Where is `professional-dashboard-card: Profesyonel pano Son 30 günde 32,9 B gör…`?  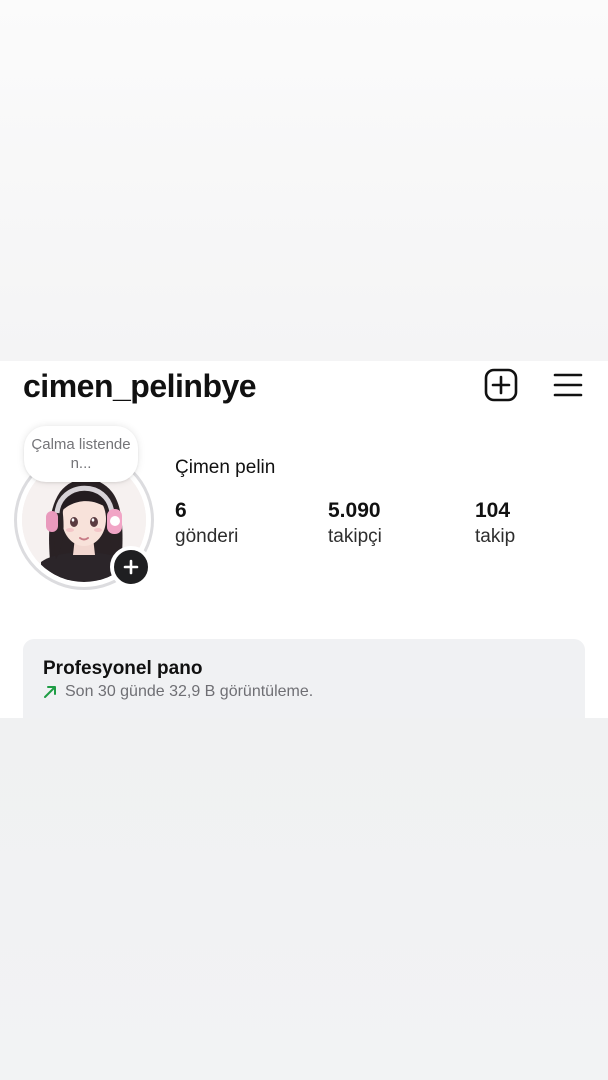 professional-dashboard-card: Profesyonel pano Son 30 günde 32,9 B gör… is located at coordinates (304, 678).